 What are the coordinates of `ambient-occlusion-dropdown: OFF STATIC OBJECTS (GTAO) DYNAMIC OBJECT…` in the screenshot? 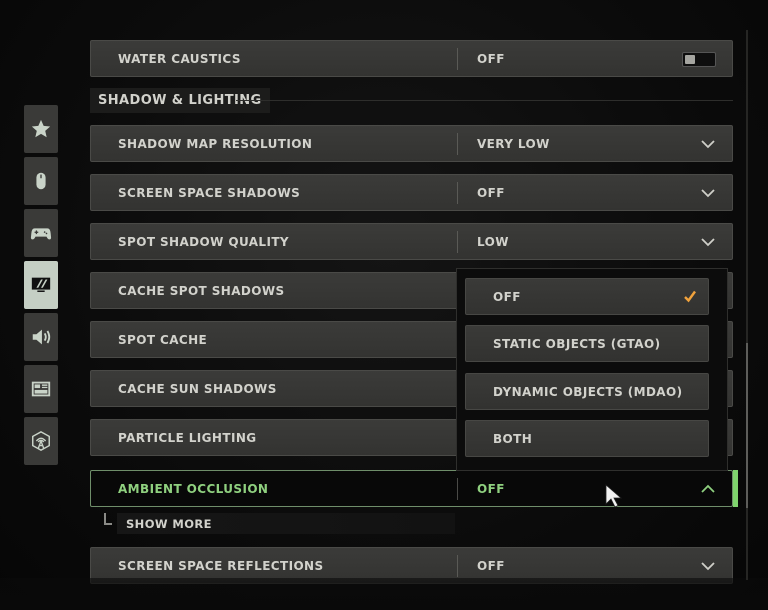 It's located at (592, 369).